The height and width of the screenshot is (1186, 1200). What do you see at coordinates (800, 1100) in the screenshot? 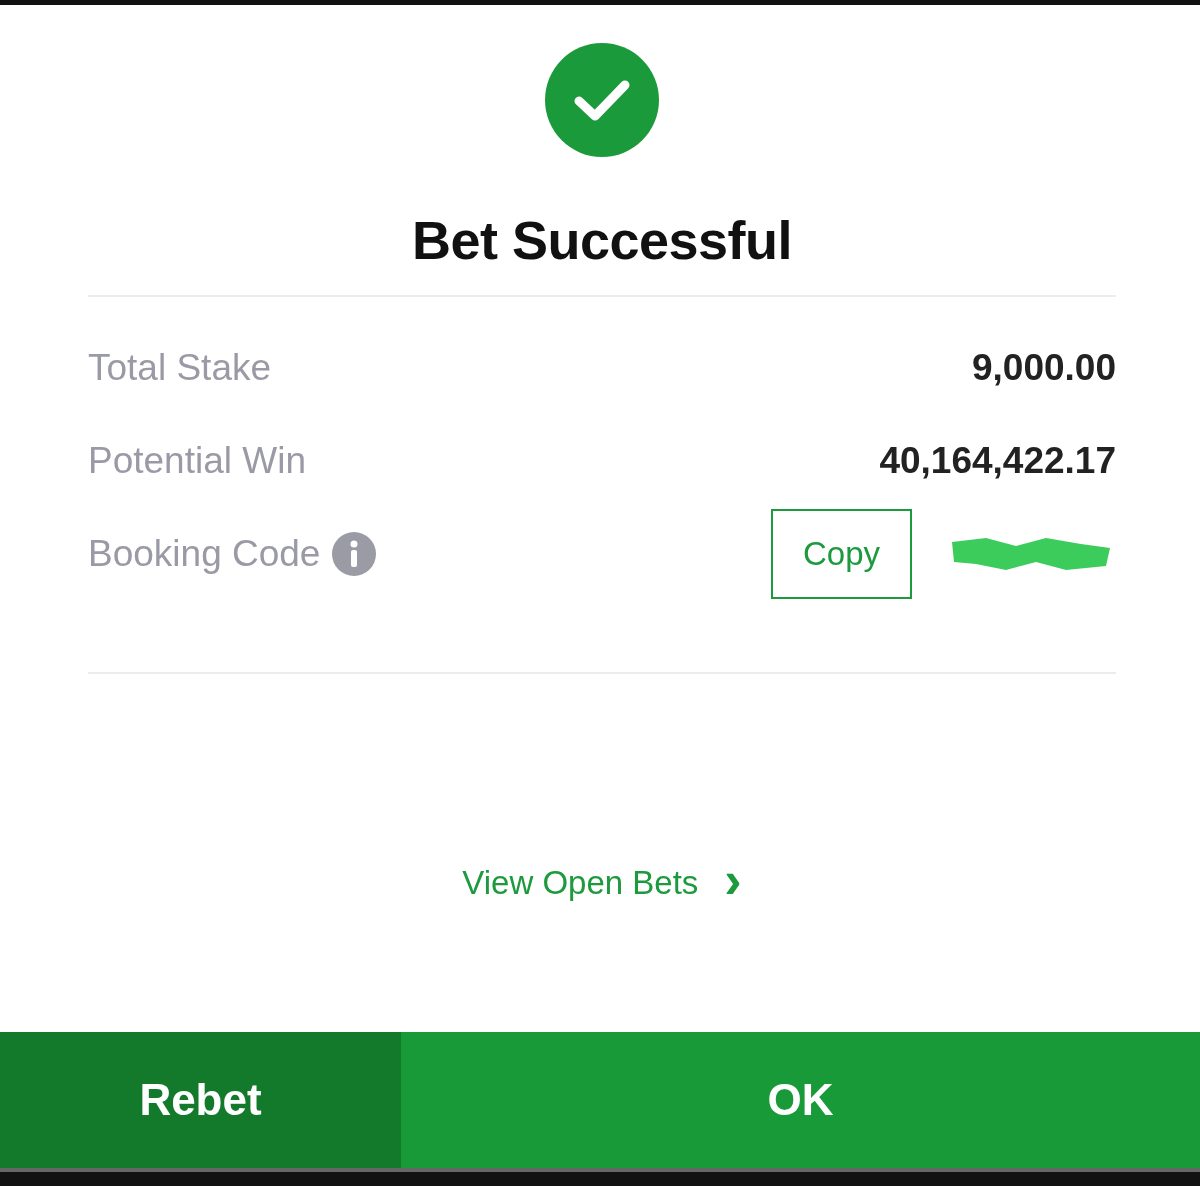
I see `ok-button: OK` at bounding box center [800, 1100].